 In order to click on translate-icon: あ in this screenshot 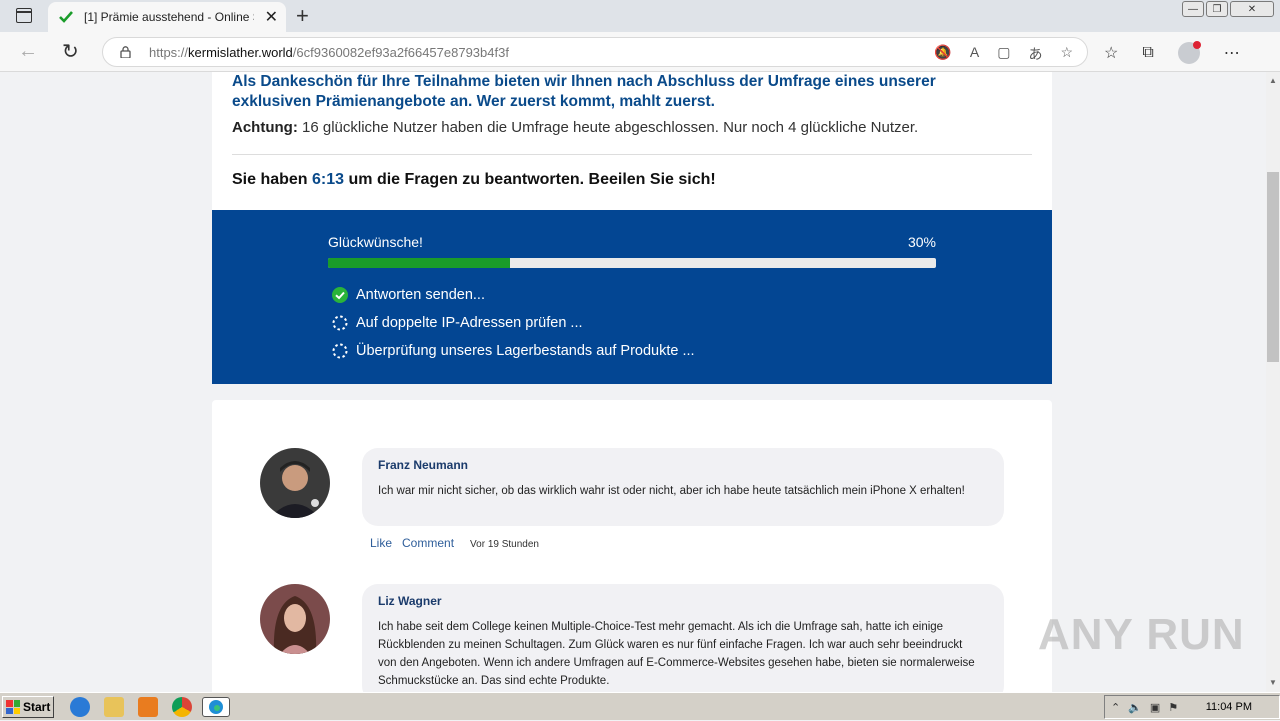, I will do `click(1035, 54)`.